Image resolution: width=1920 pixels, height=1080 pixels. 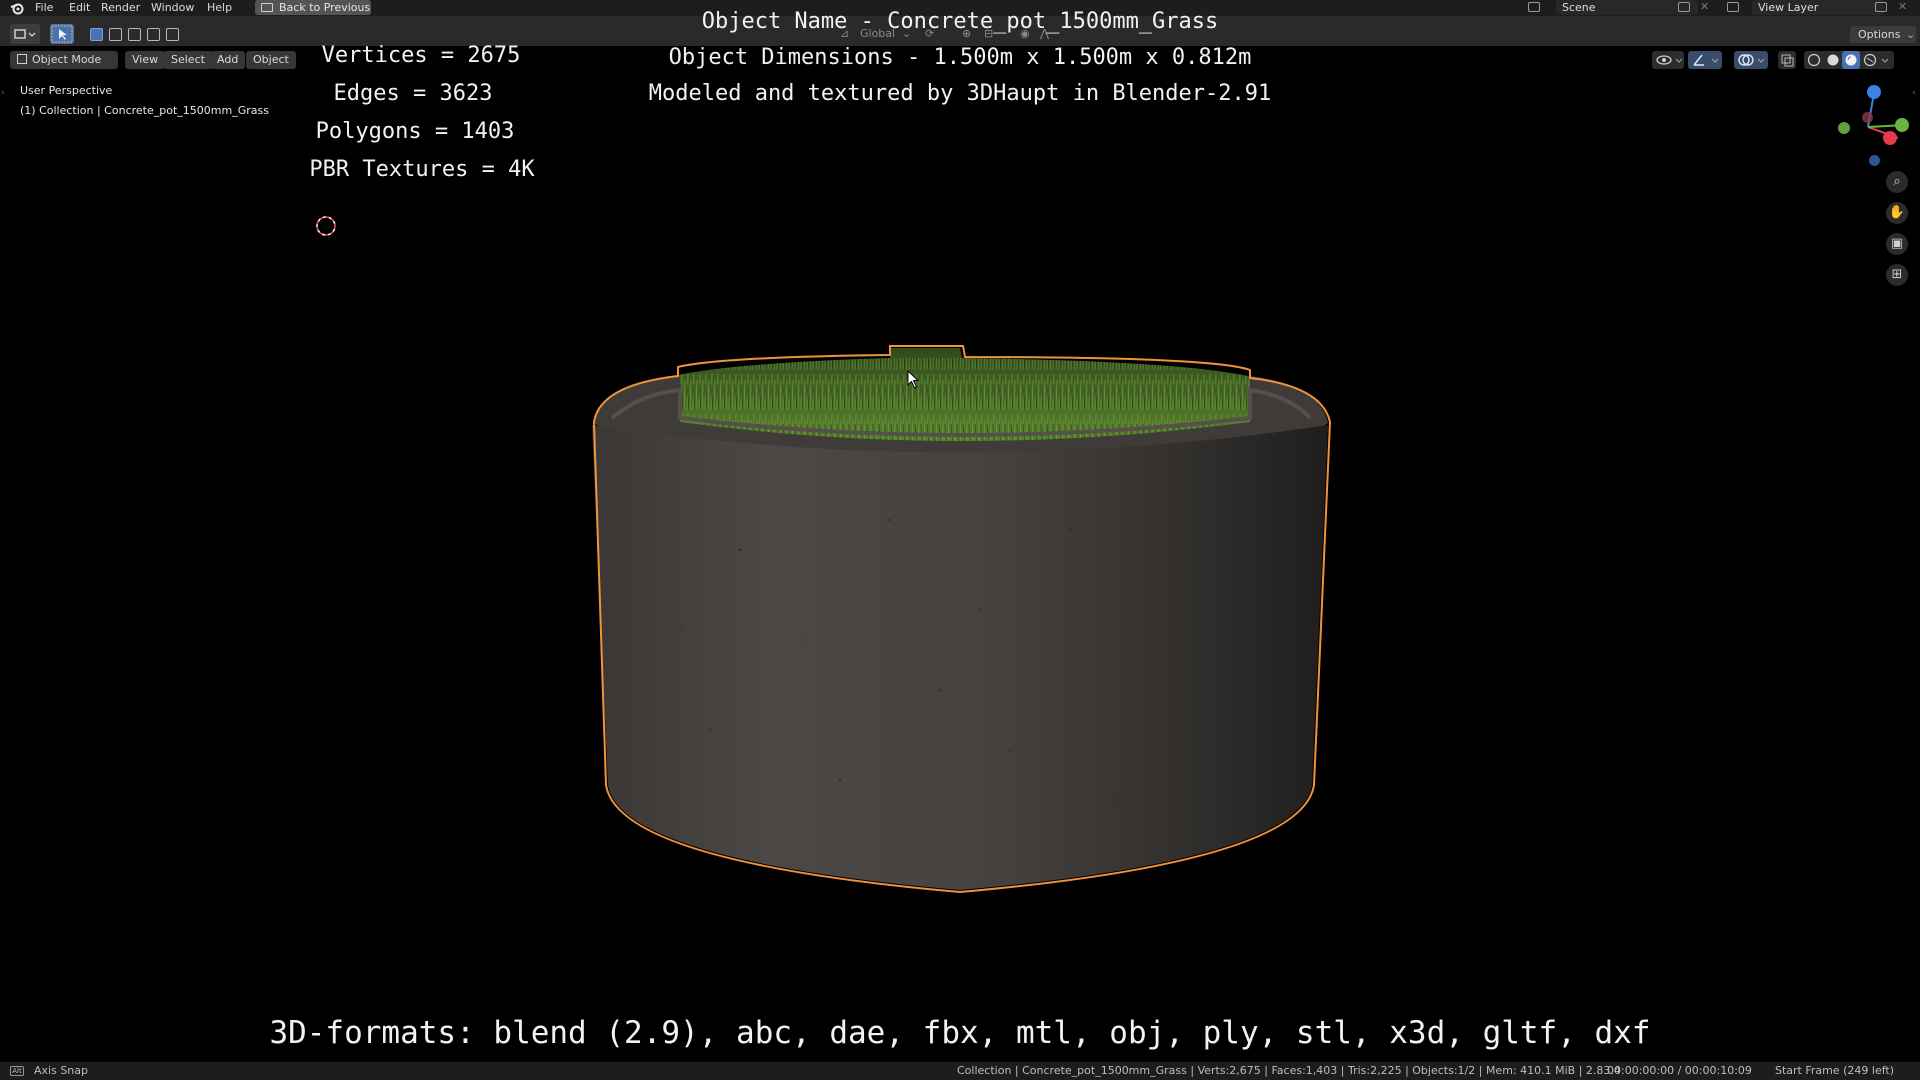 What do you see at coordinates (1874, 160) in the screenshot?
I see `gizmo-neg-z-icon` at bounding box center [1874, 160].